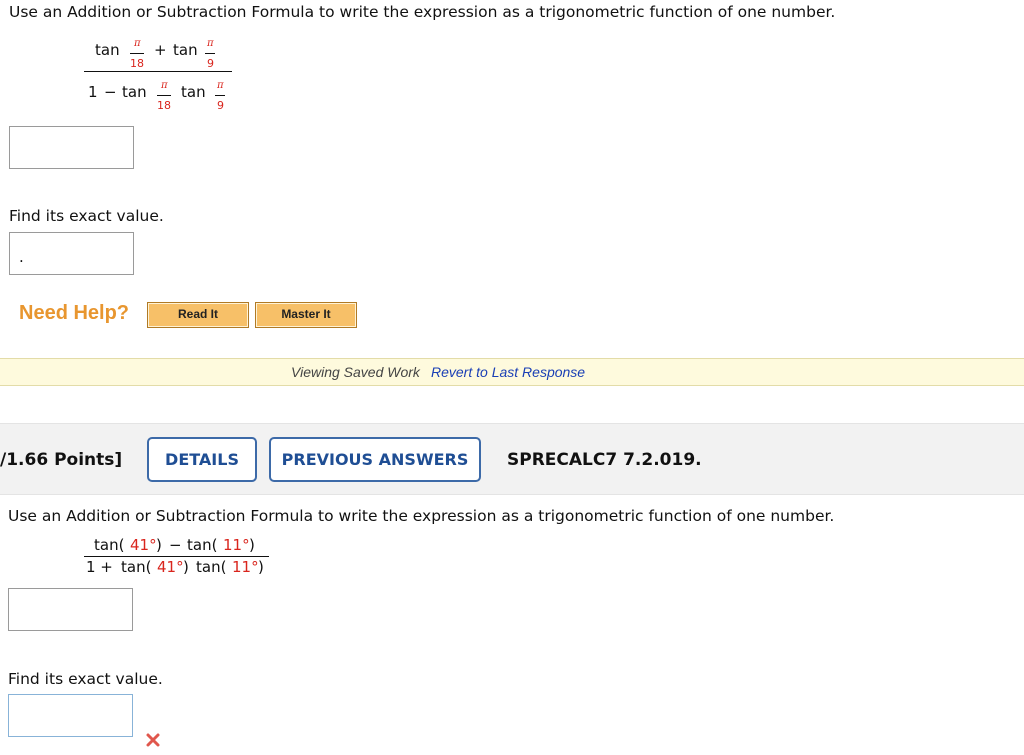 Image resolution: width=1024 pixels, height=755 pixels. What do you see at coordinates (306, 315) in the screenshot?
I see `master-it-button: Master It` at bounding box center [306, 315].